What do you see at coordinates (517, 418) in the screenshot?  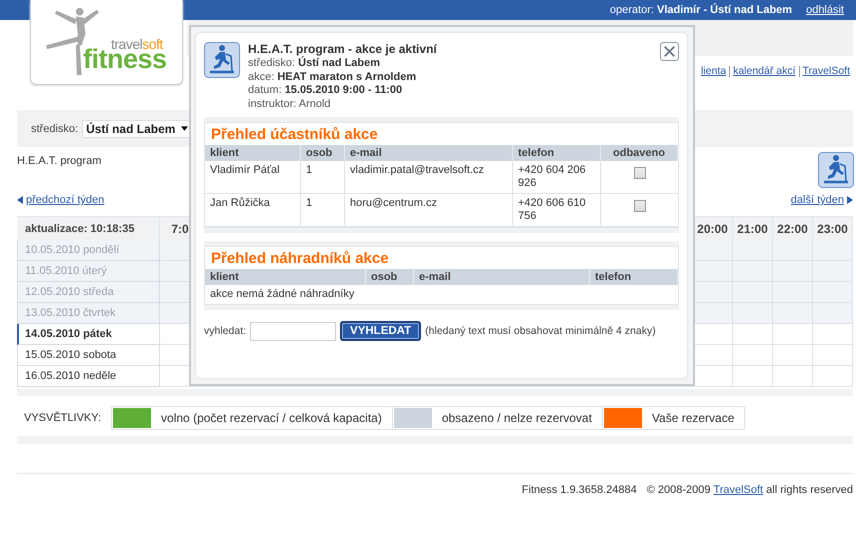 I see `legend-text: obsazeno / nelze rezervovat` at bounding box center [517, 418].